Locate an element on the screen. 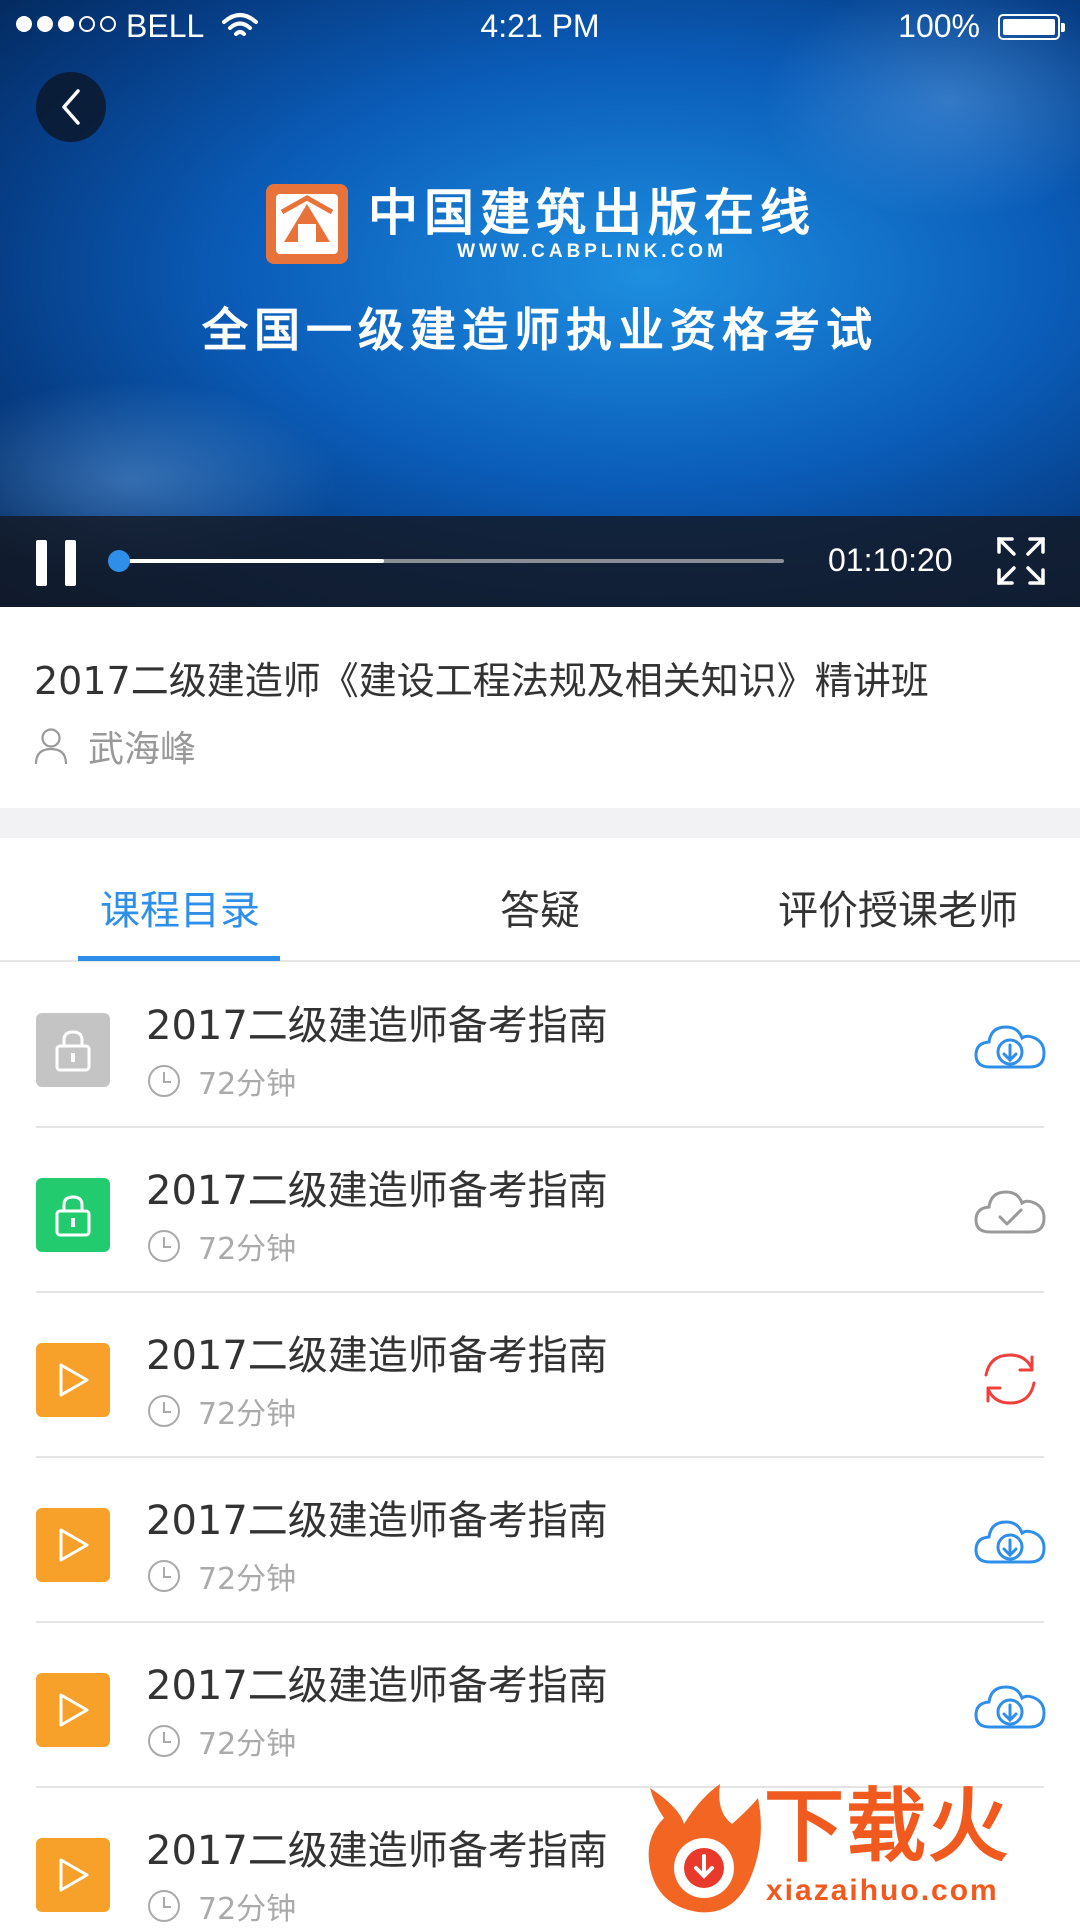 The height and width of the screenshot is (1928, 1080). tab-bar: 课程目录 答疑 评价授课老师 is located at coordinates (540, 900).